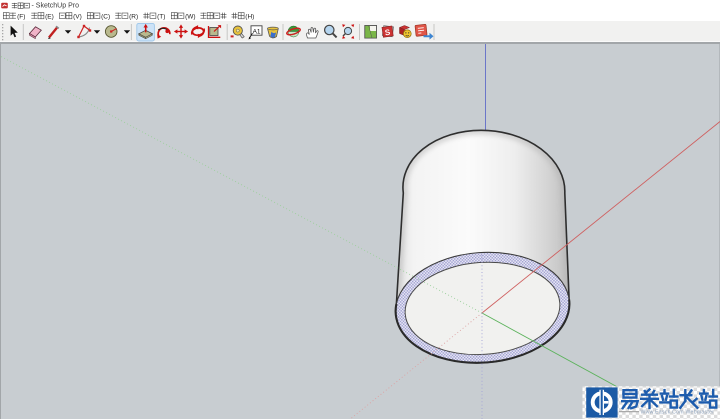 Image resolution: width=720 pixels, height=419 pixels. Describe the element at coordinates (56, 6) in the screenshot. I see `svg-text: - SketchUp Pro` at that location.